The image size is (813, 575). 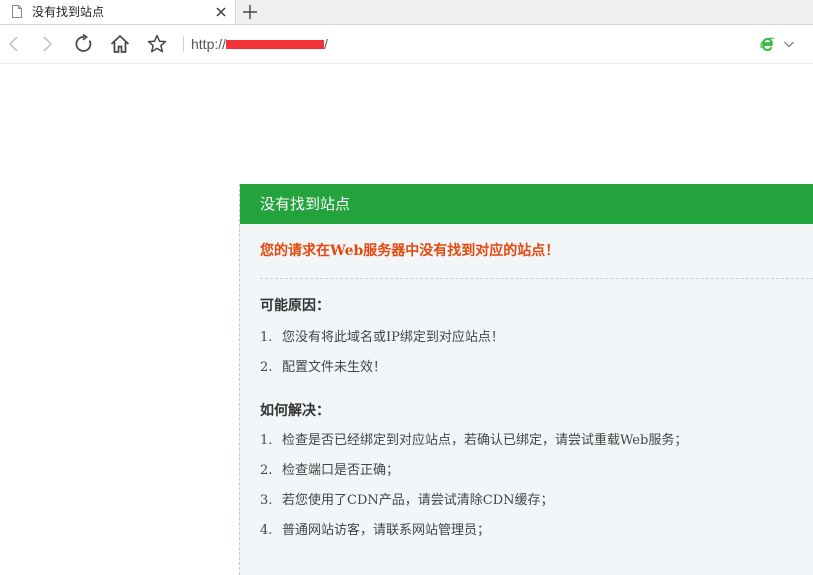 I want to click on tab-strip: 没有找到站点, so click(x=406, y=12).